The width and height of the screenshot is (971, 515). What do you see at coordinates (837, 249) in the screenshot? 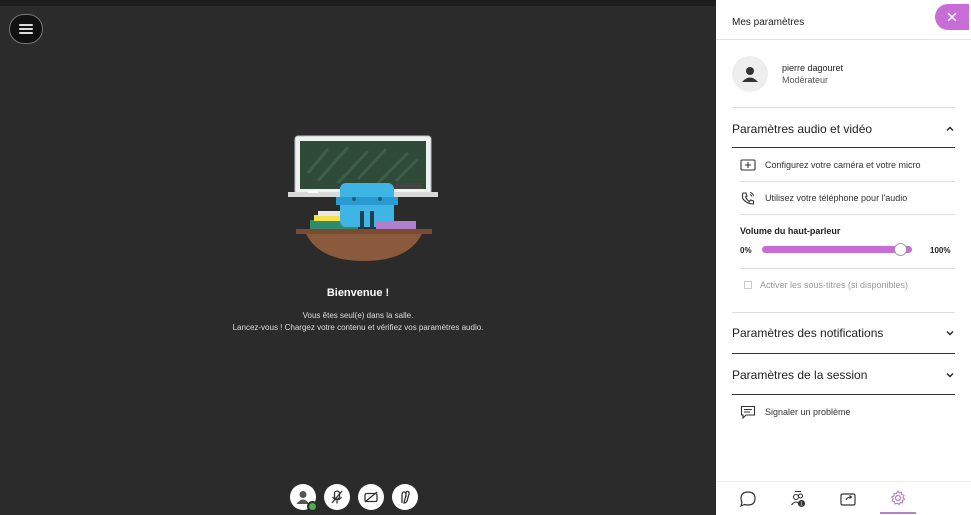
I see `speaker-volume-slider` at bounding box center [837, 249].